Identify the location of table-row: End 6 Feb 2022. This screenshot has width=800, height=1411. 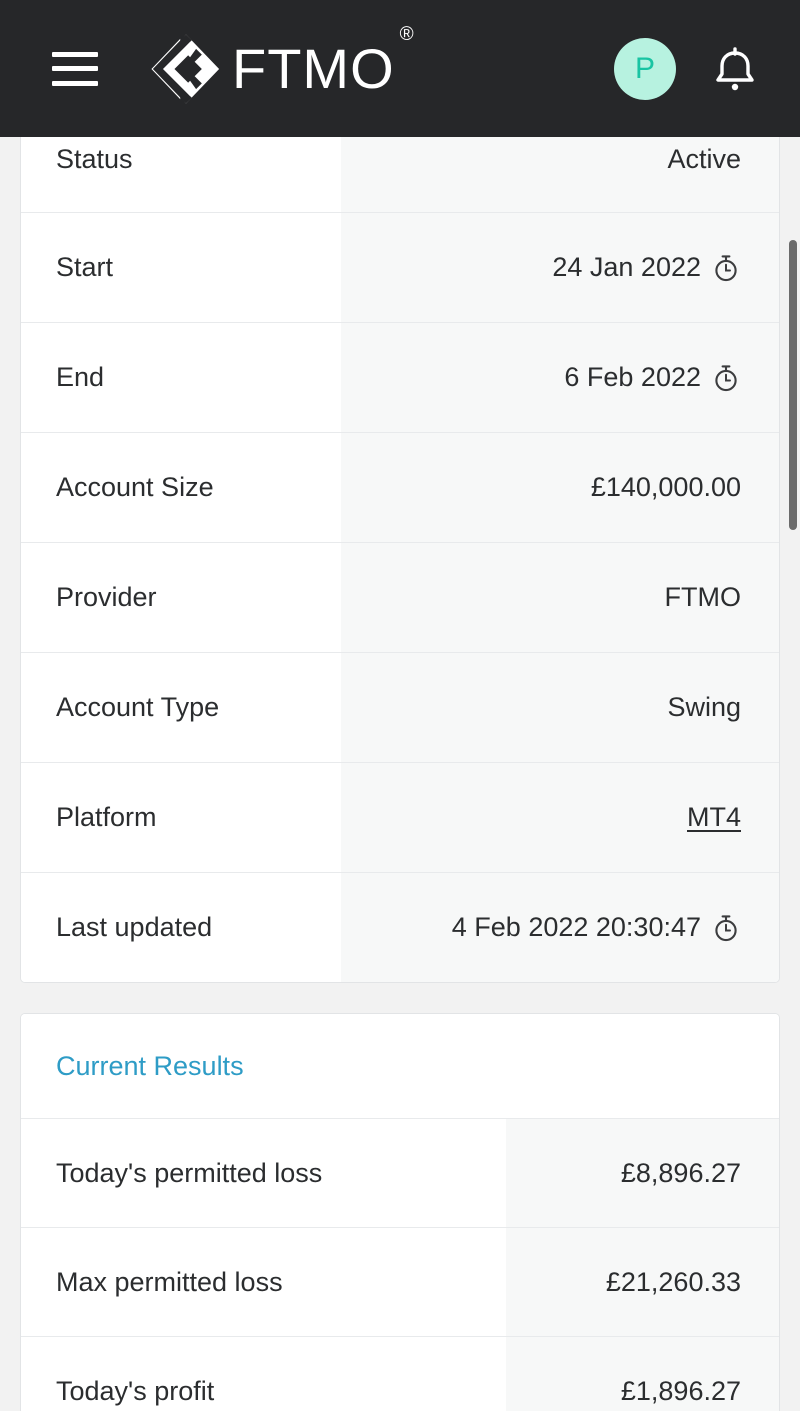
(400, 377).